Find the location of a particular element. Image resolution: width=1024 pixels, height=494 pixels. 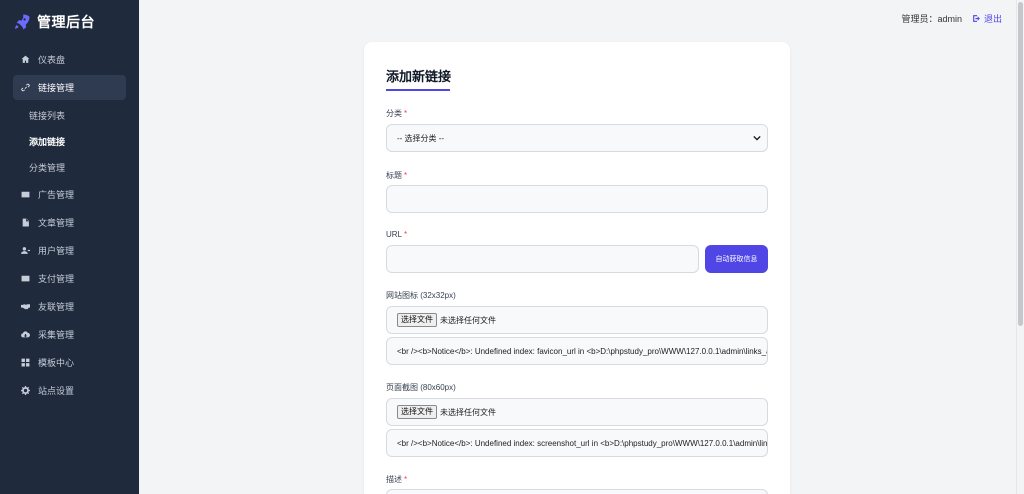

category-label: 分类 * is located at coordinates (397, 113).